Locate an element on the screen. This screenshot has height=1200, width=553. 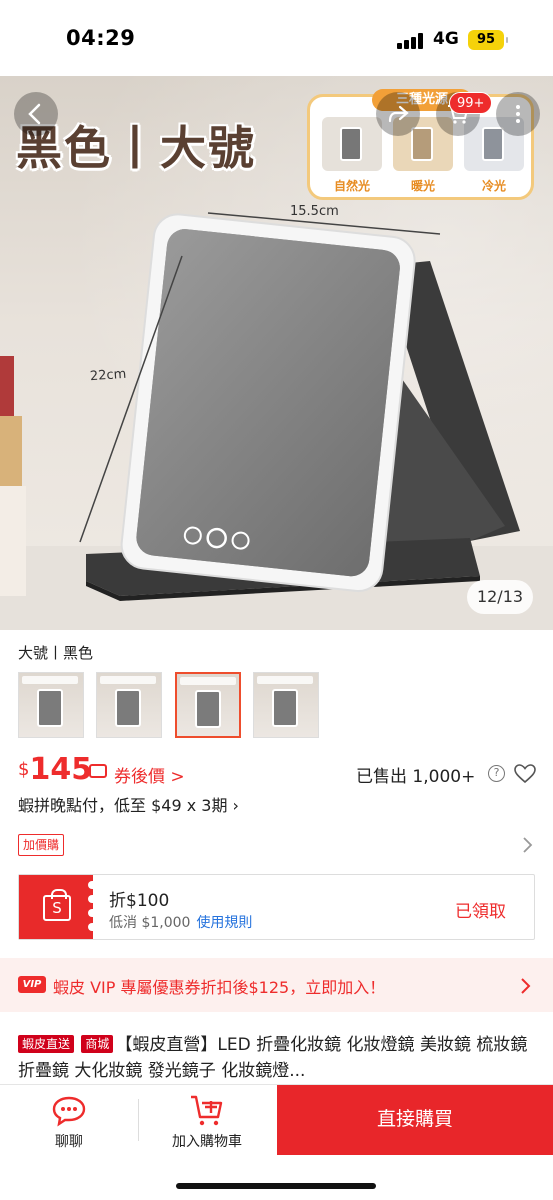
chat-icon is located at coordinates (69, 1111).